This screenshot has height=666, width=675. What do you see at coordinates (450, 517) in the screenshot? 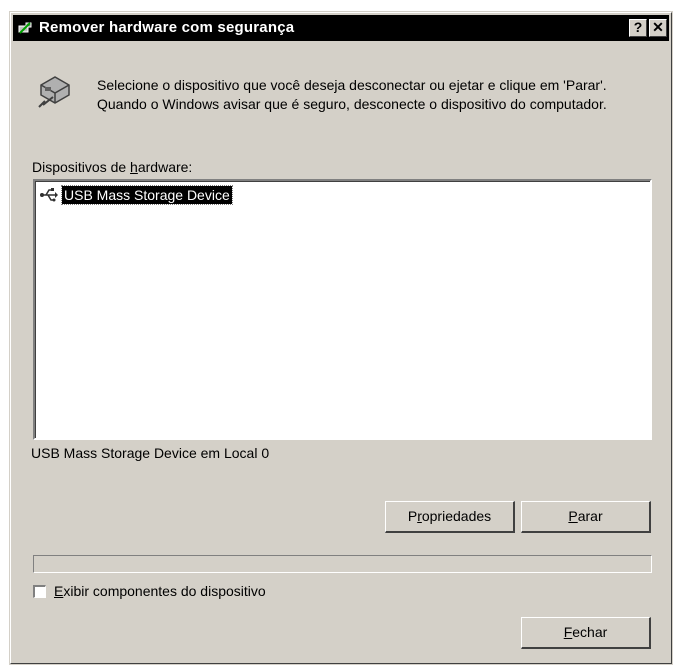
I see `properties-button: Propriedades` at bounding box center [450, 517].